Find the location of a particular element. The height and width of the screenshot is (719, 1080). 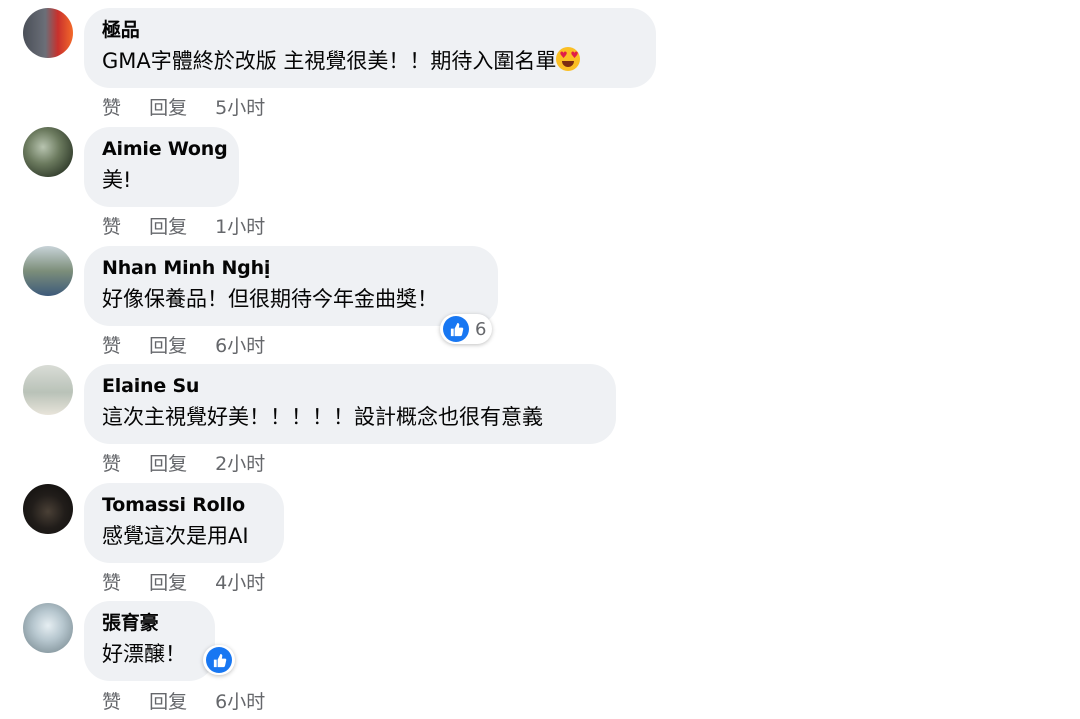

timestamp: 1小时 is located at coordinates (240, 227).